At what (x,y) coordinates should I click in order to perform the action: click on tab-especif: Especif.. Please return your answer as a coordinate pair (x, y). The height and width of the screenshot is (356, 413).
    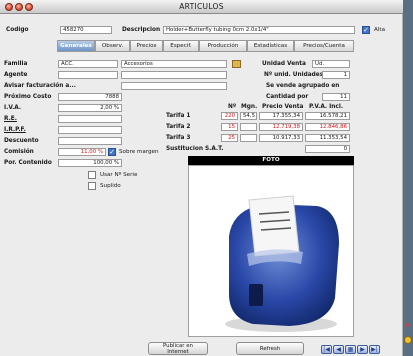
    Looking at the image, I should click on (181, 46).